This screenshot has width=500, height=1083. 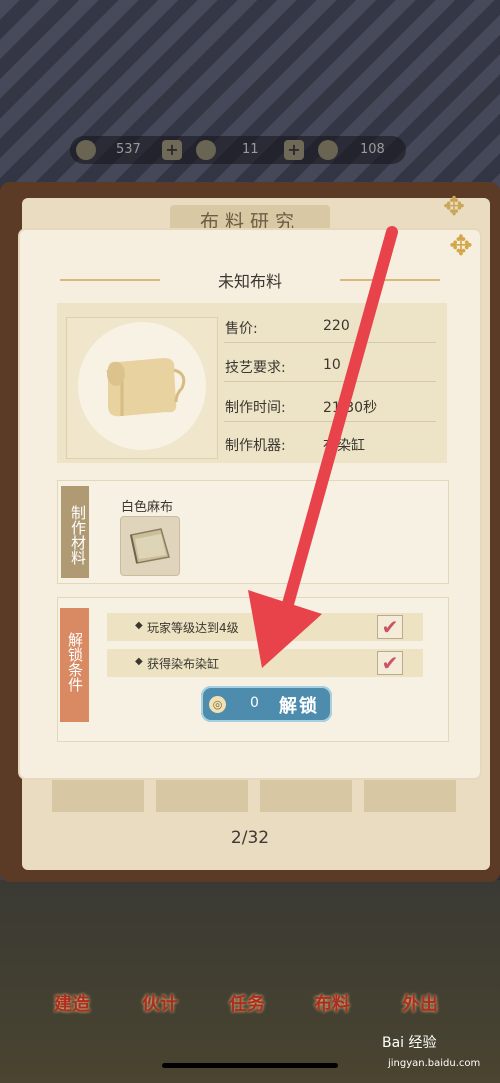 I want to click on nav-outing: 外出, so click(x=420, y=1003).